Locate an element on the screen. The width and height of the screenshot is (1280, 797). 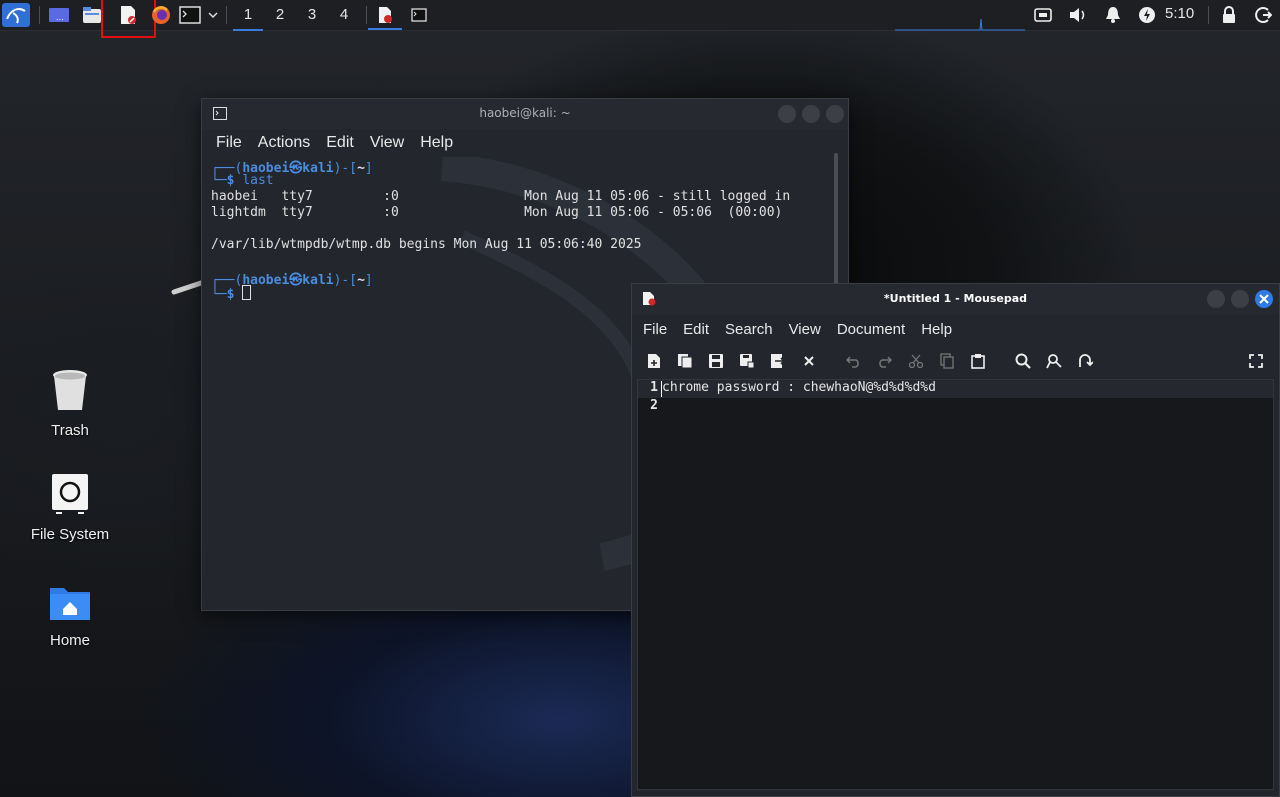
line-text: chrome password : chewhaoN@%d%d%d%d is located at coordinates (799, 387).